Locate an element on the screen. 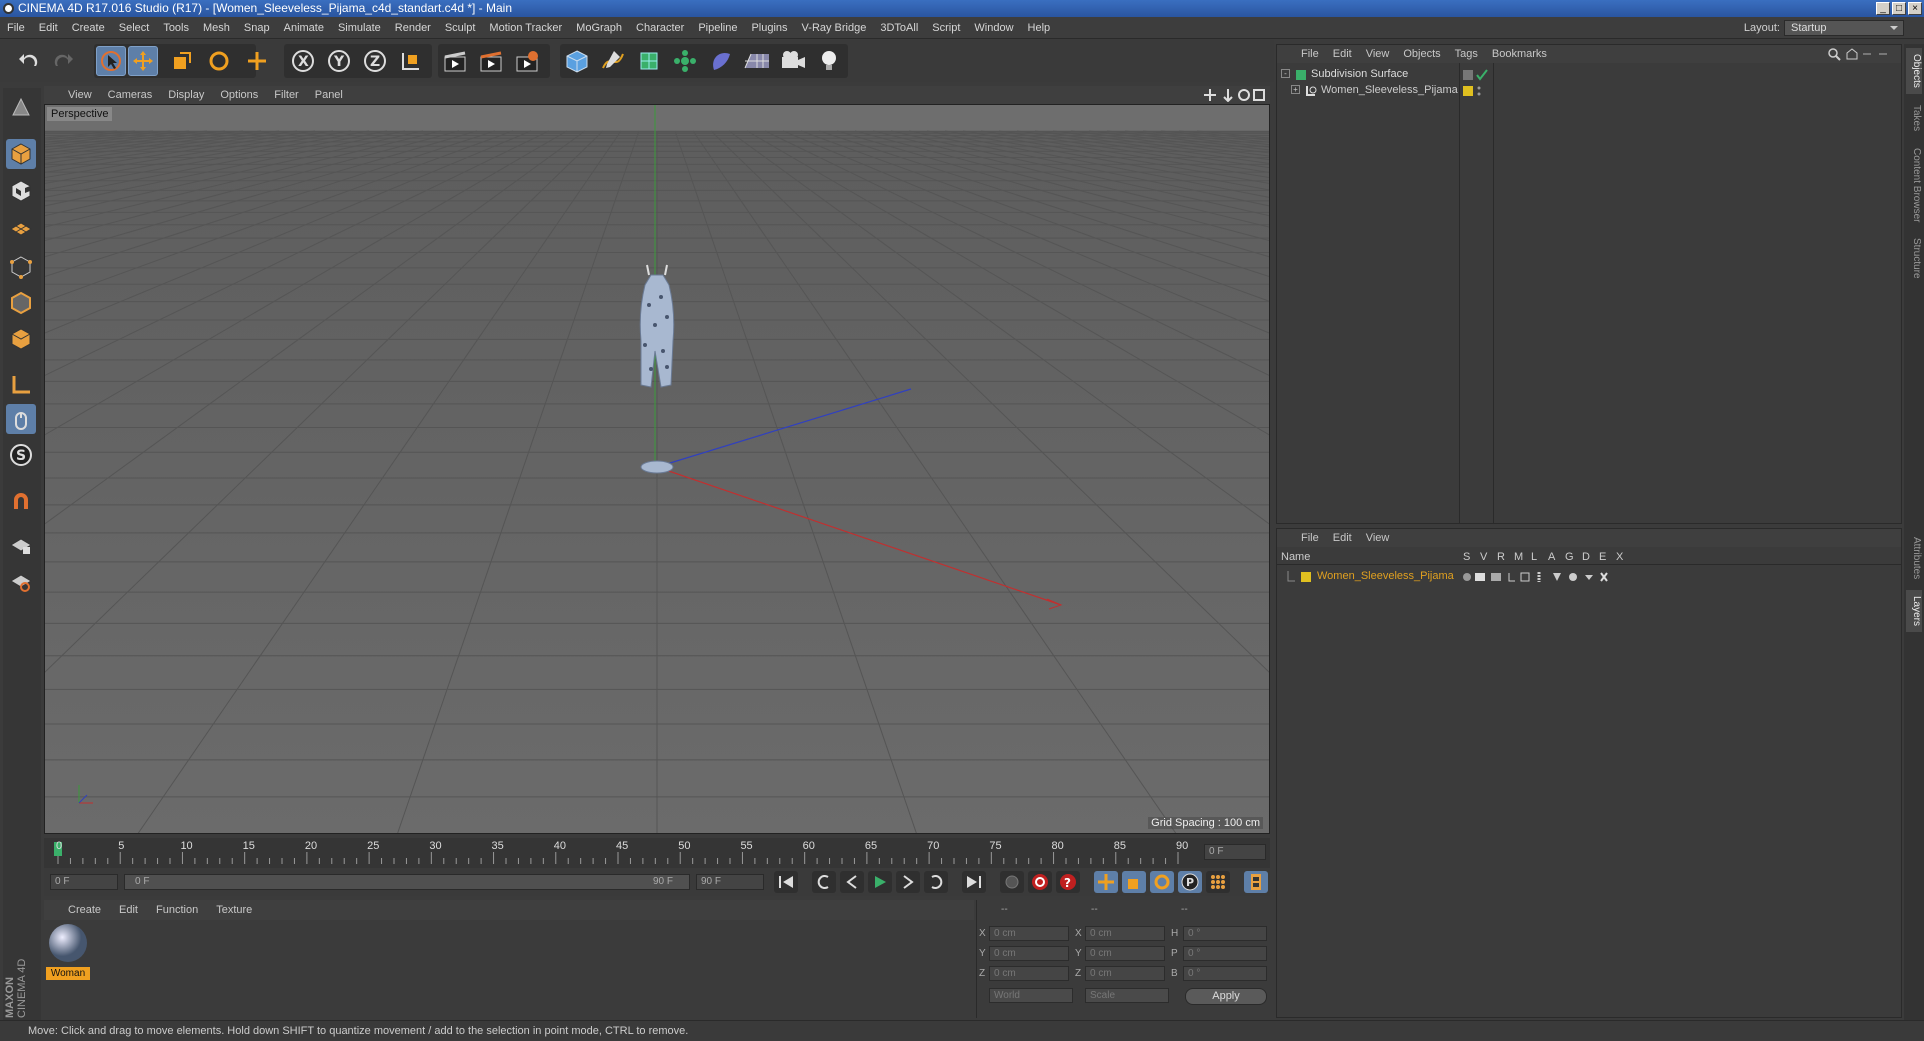 The width and height of the screenshot is (1924, 1041). texture-mode-button is located at coordinates (21, 191).